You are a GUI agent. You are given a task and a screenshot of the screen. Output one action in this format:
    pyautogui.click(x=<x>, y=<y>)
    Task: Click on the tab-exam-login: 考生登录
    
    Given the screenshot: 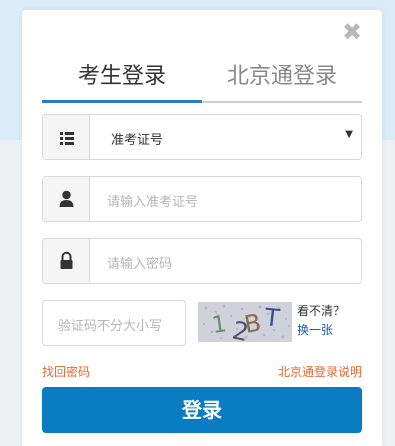 What is the action you would take?
    pyautogui.click(x=122, y=82)
    